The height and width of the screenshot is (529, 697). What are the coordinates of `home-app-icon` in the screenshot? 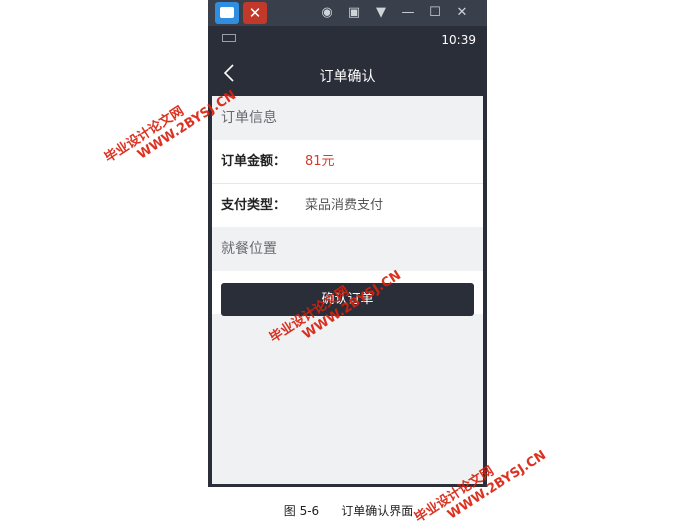 It's located at (227, 13).